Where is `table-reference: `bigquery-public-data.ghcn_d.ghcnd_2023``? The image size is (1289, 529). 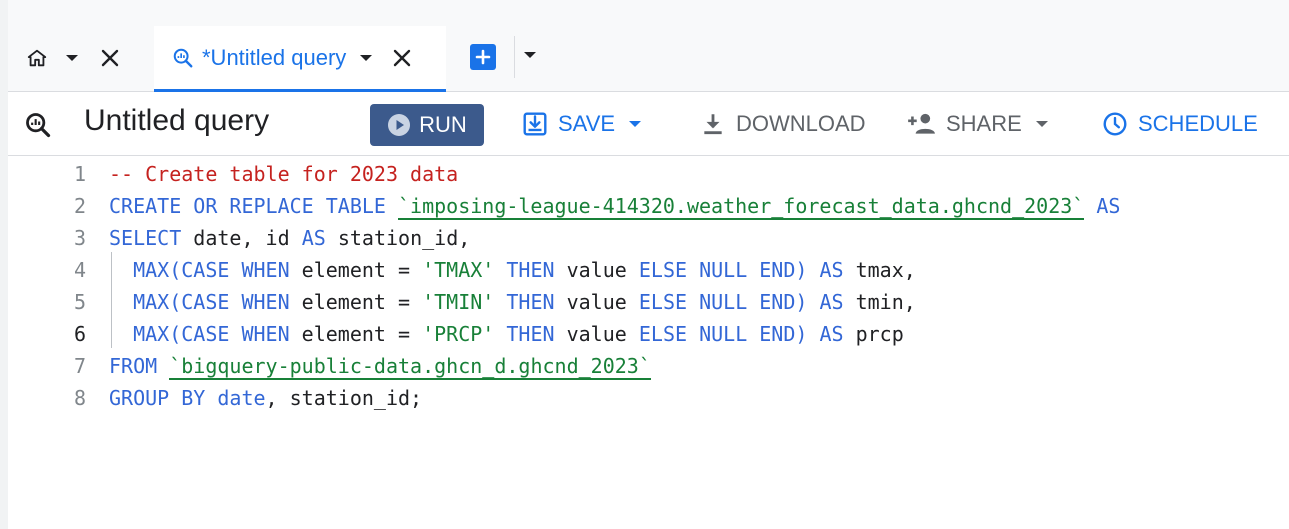
table-reference: `bigquery-public-data.ghcn_d.ghcnd_2023` is located at coordinates (410, 367).